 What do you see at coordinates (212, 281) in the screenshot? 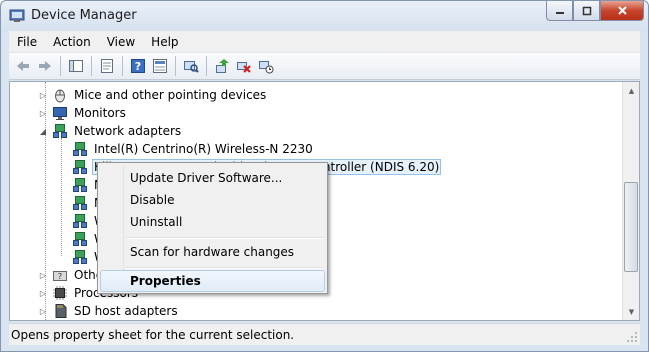
I see `menu-item-properties: Properties` at bounding box center [212, 281].